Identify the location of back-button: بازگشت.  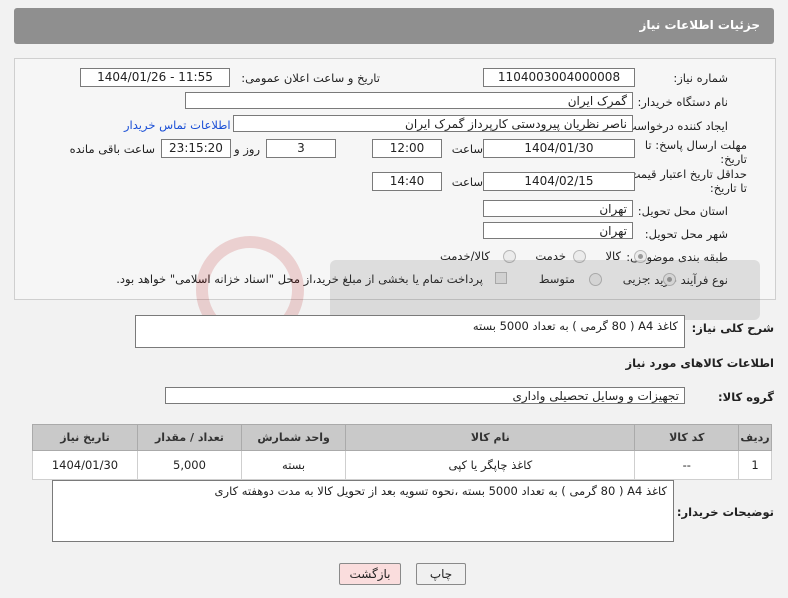
(370, 574).